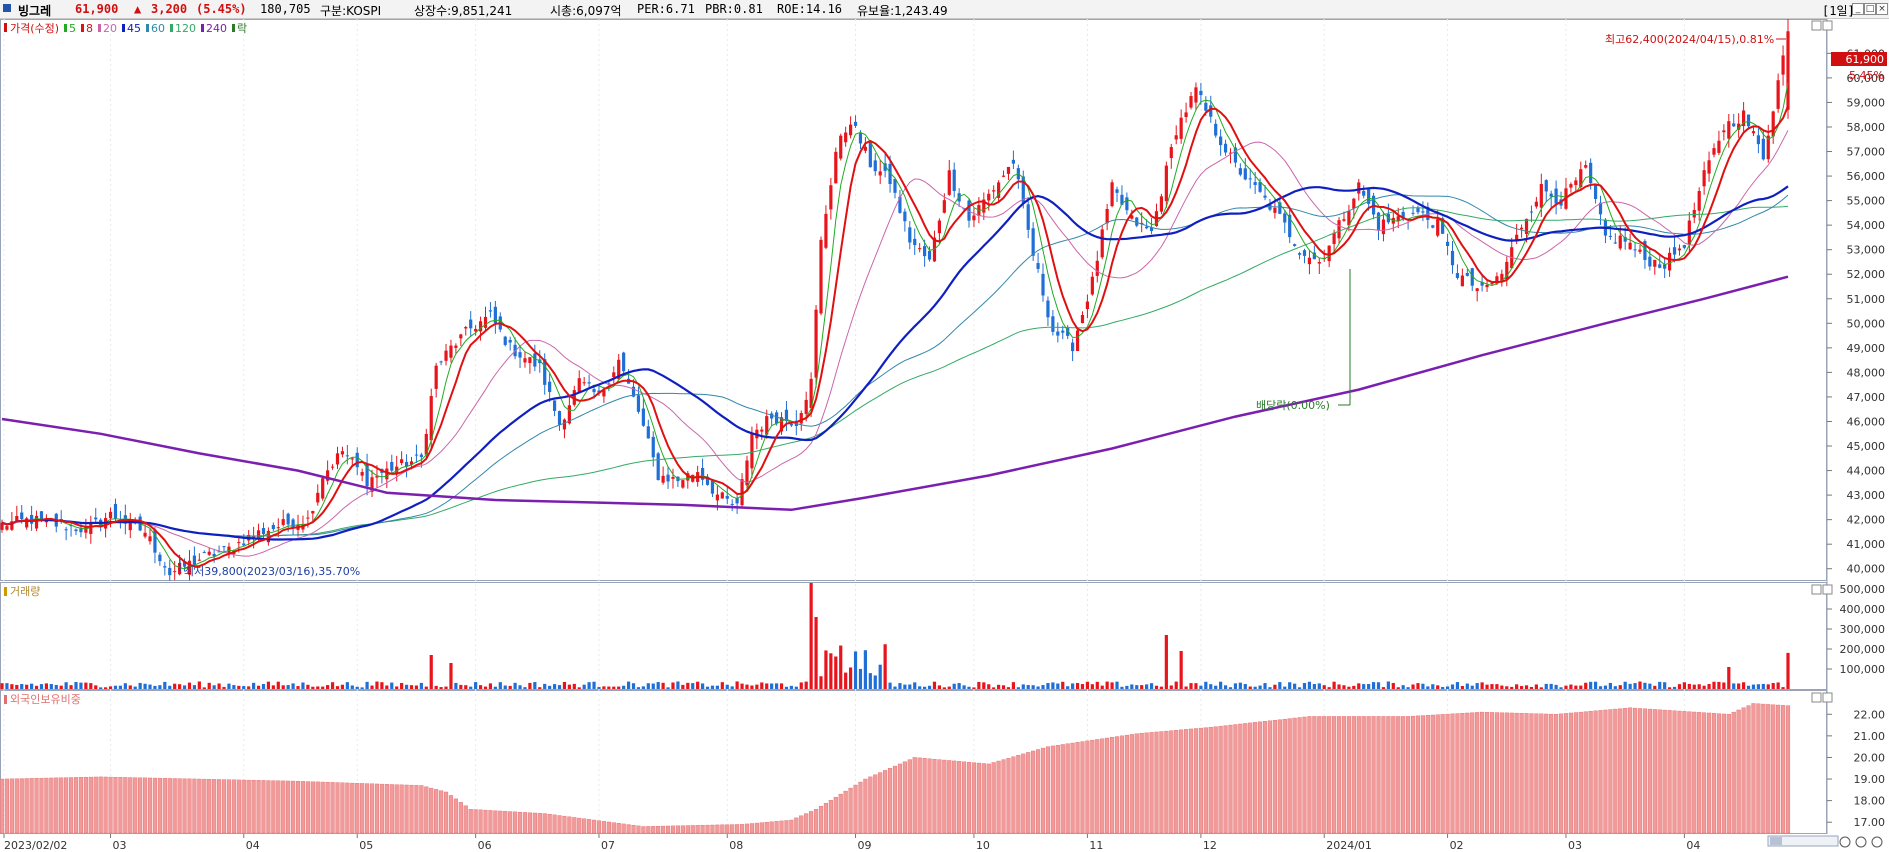 The image size is (1889, 852). What do you see at coordinates (1827, 589) in the screenshot?
I see `volume-panel-close-button` at bounding box center [1827, 589].